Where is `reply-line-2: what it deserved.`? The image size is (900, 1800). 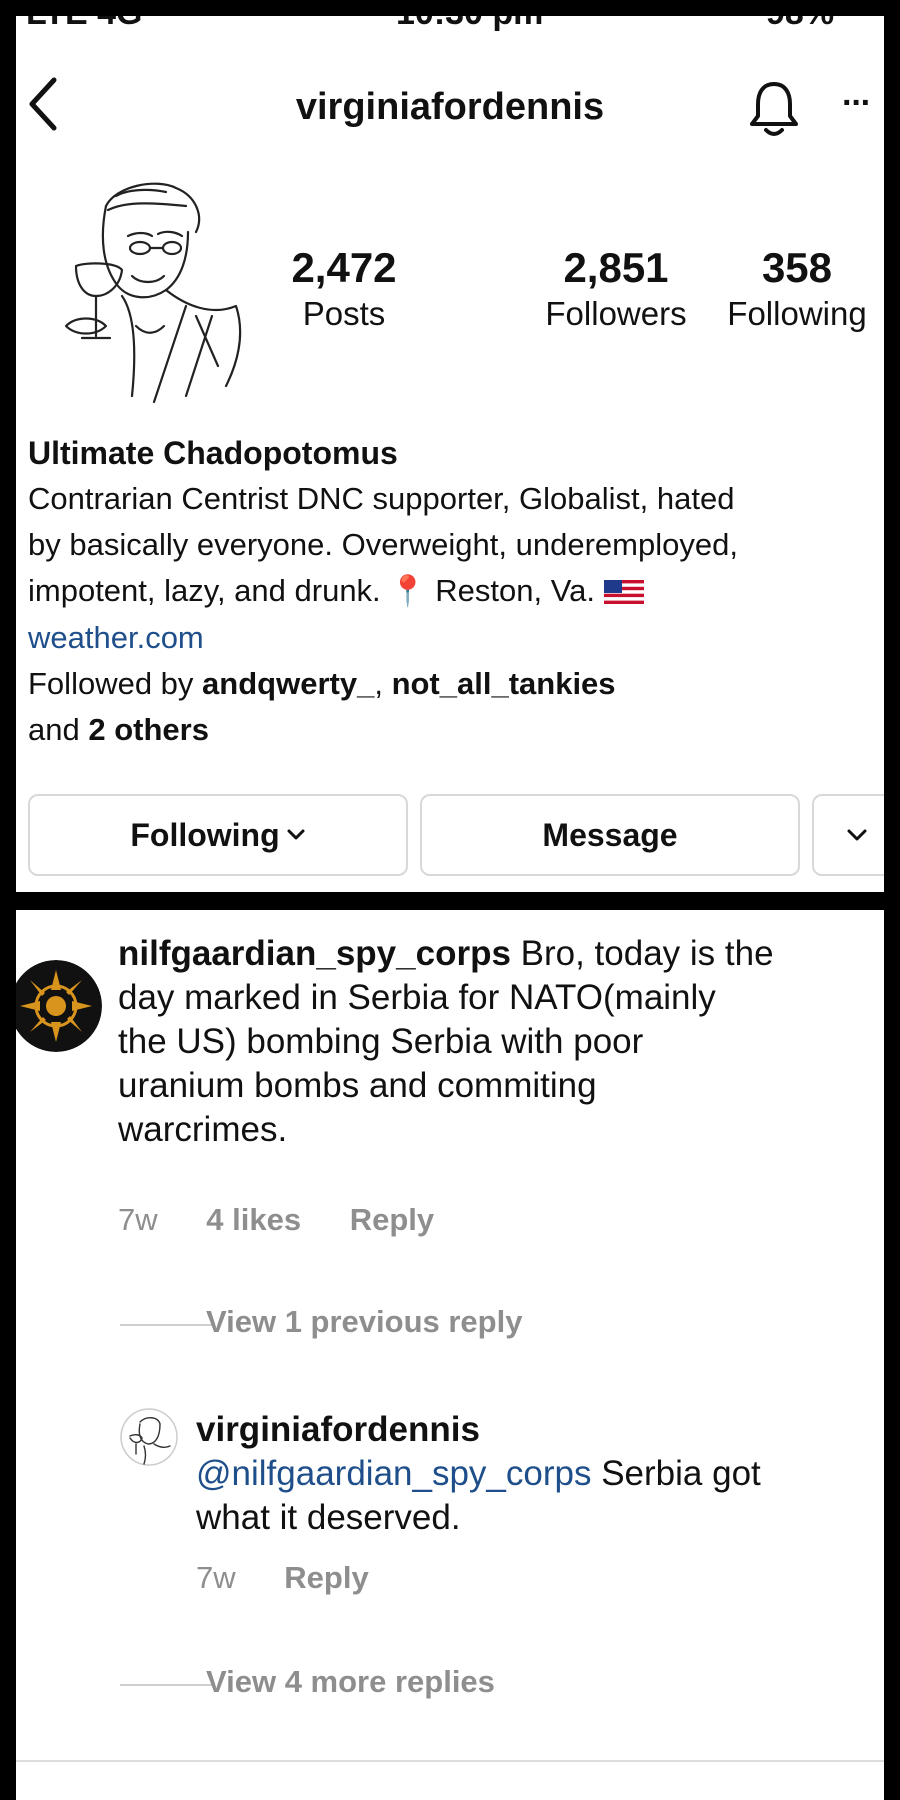 reply-line-2: what it deserved. is located at coordinates (328, 1517).